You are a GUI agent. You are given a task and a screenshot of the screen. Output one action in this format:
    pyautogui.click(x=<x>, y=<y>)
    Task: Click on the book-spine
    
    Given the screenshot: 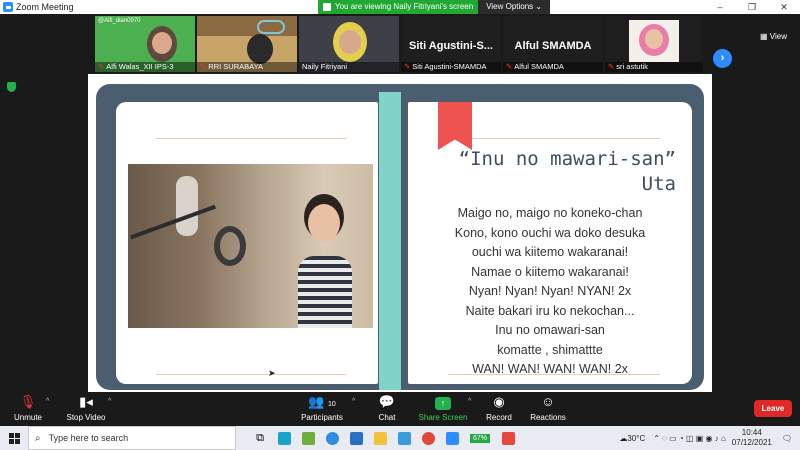 What is the action you would take?
    pyautogui.click(x=390, y=241)
    